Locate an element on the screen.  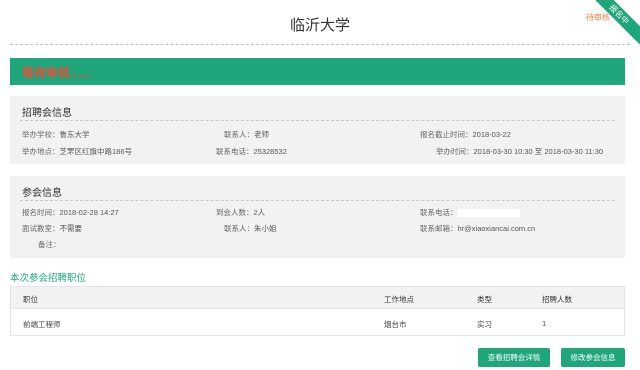
participation-phone-field: 联系电话： is located at coordinates (470, 212).